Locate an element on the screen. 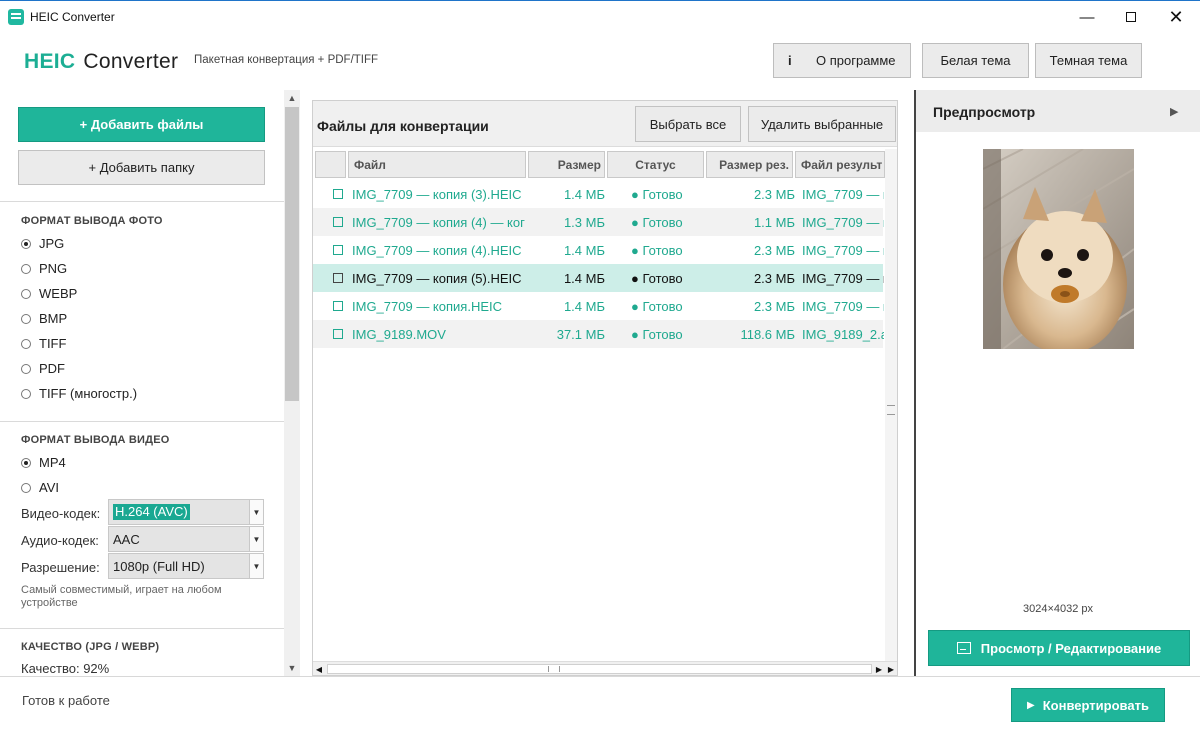 The width and height of the screenshot is (1200, 732). radio-webp: WEBP is located at coordinates (49, 293).